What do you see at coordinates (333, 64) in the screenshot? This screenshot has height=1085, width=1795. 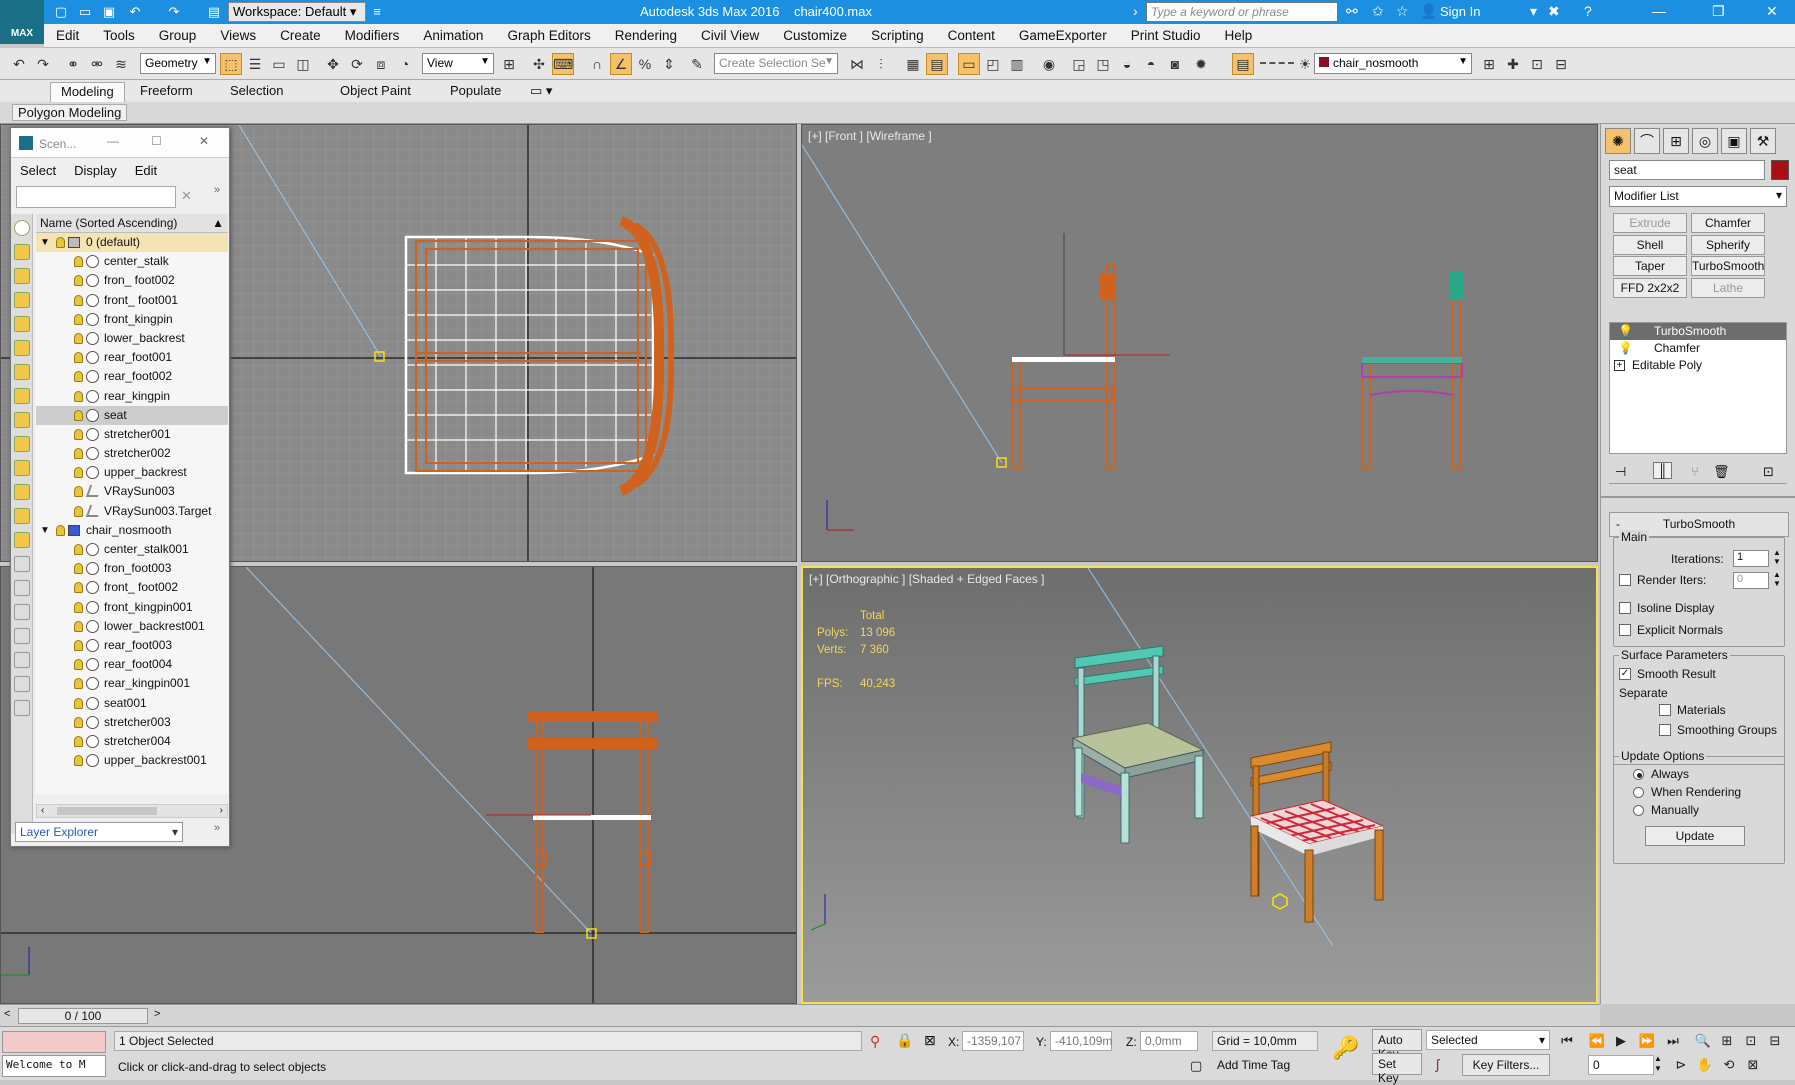 I see `move-icon: ✥` at bounding box center [333, 64].